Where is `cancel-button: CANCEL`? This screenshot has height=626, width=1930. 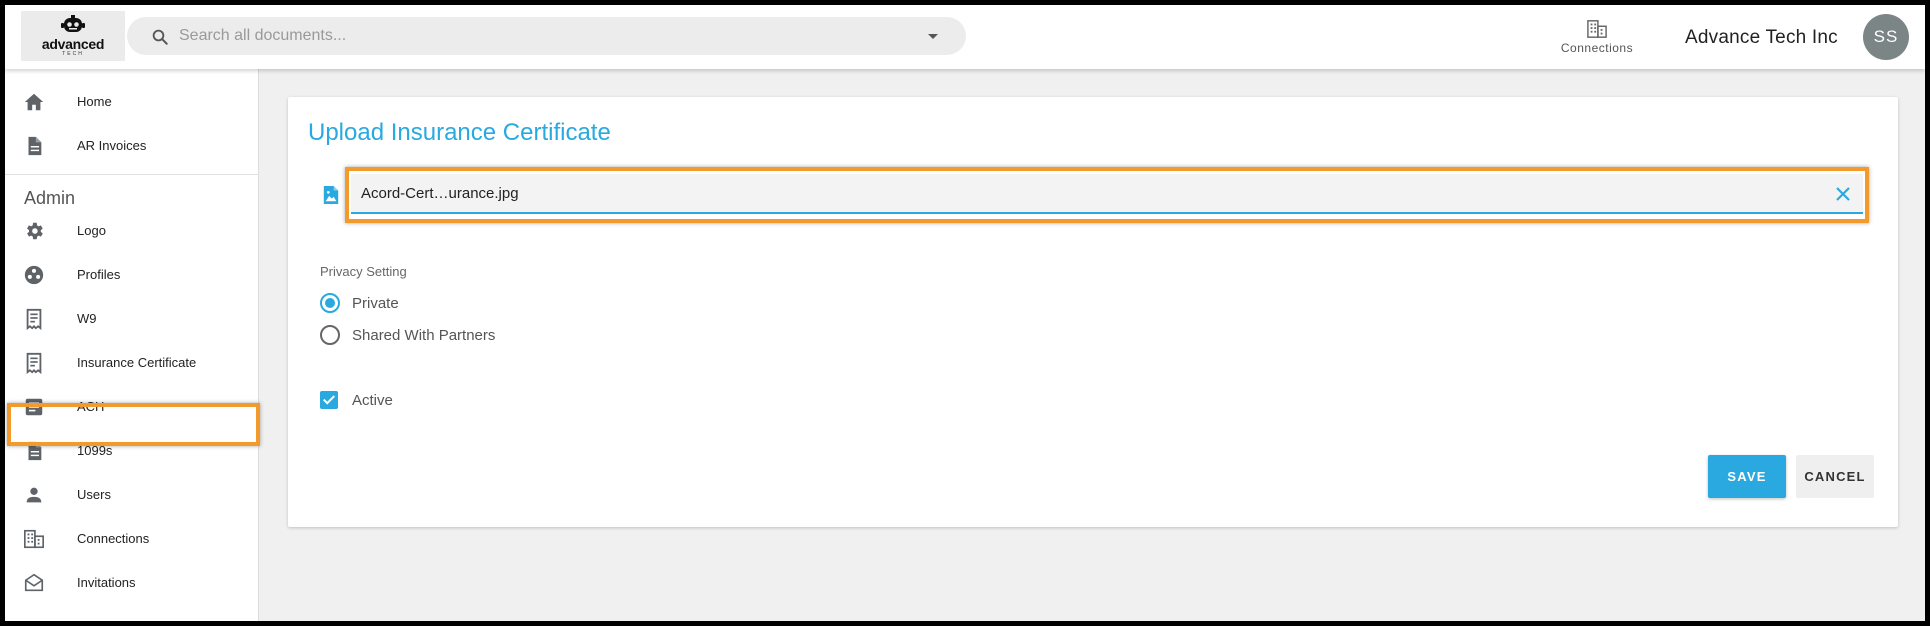 cancel-button: CANCEL is located at coordinates (1835, 476).